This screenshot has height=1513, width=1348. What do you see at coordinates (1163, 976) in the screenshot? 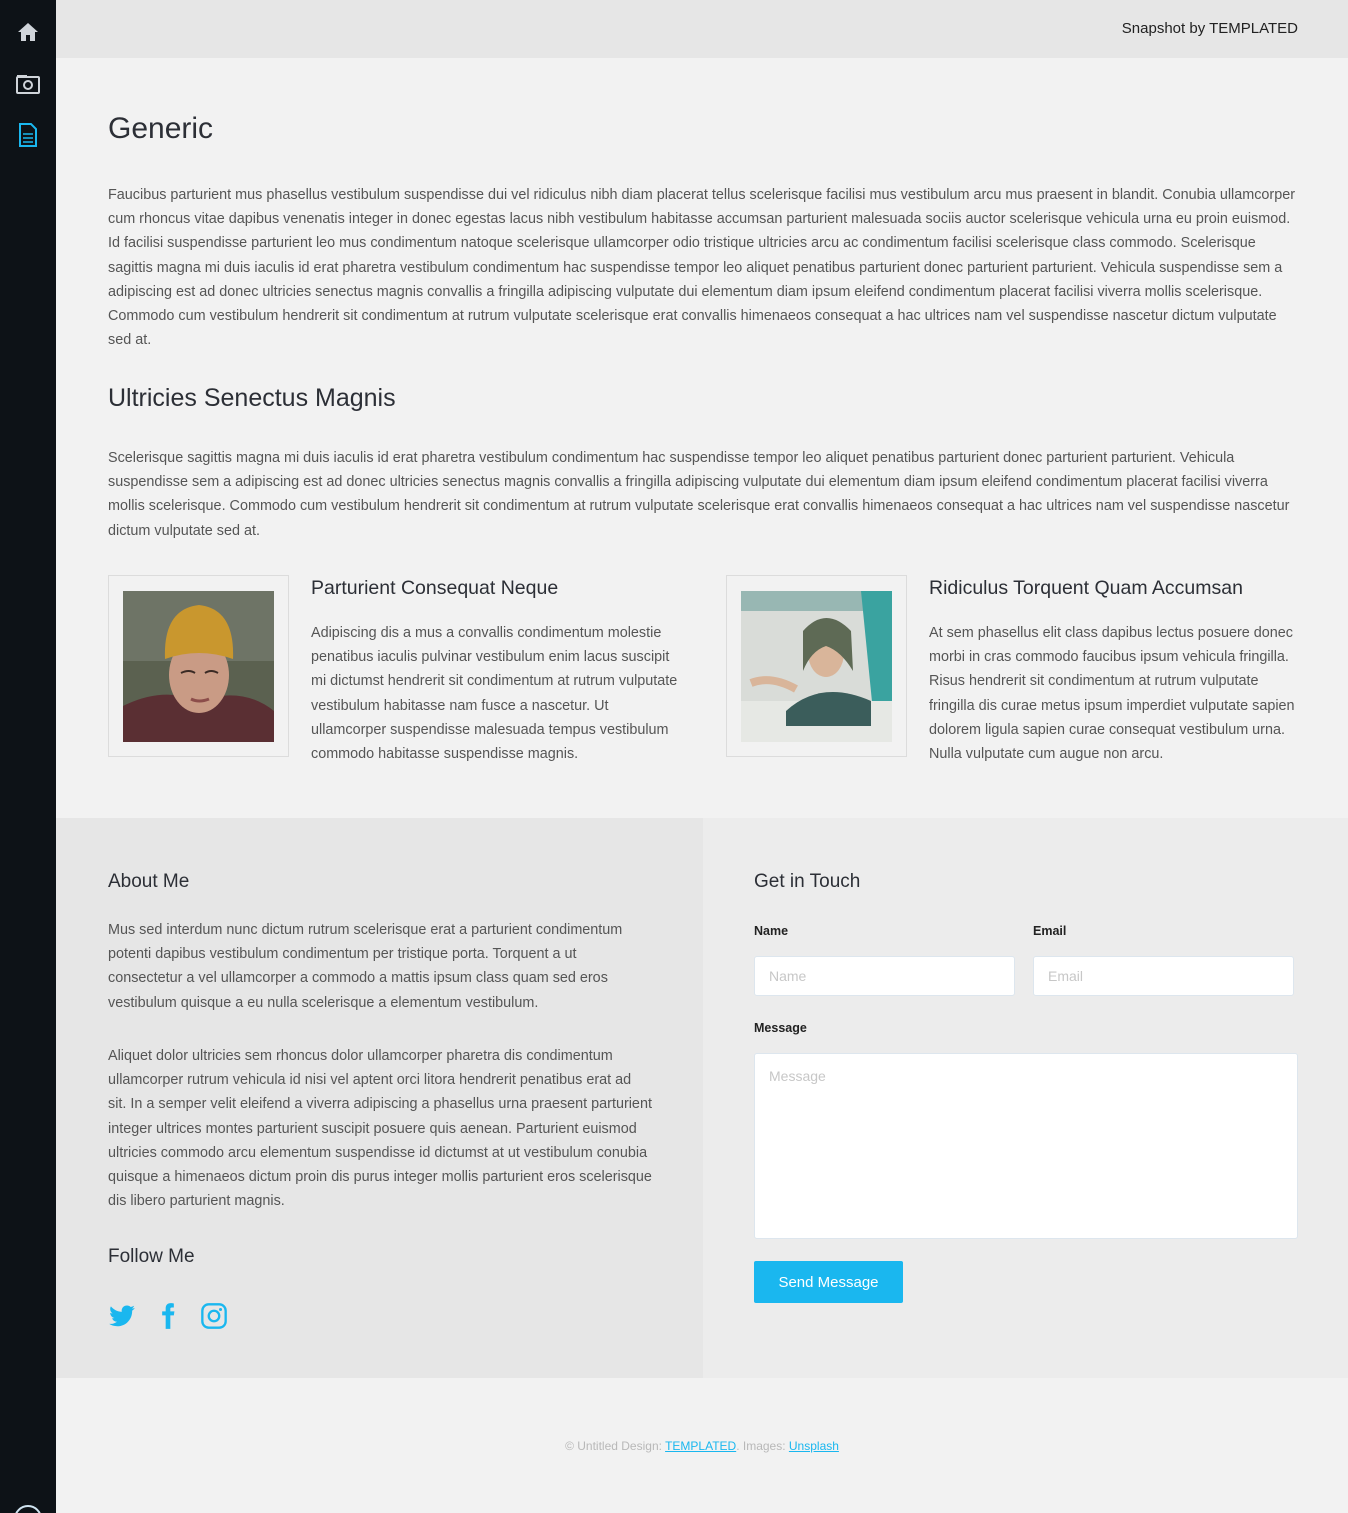
I see `email-field` at bounding box center [1163, 976].